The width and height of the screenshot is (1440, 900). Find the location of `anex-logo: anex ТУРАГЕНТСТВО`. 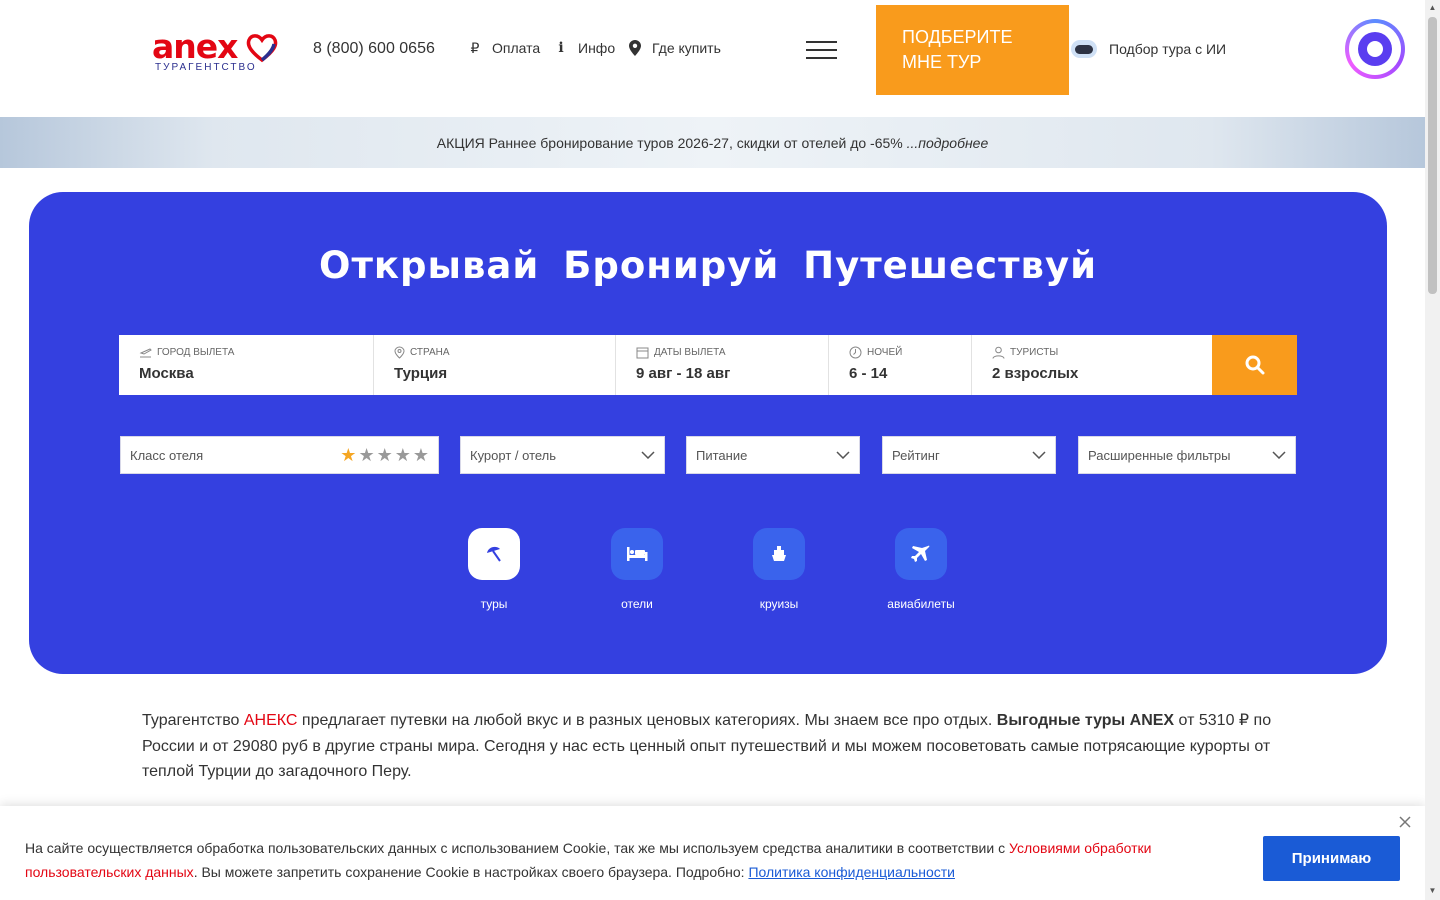

anex-logo: anex ТУРАГЕНТСТВО is located at coordinates (215, 52).